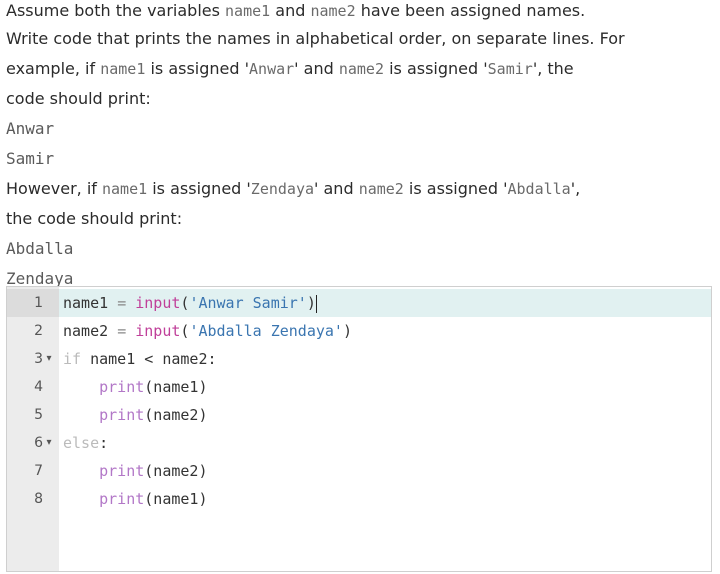 The width and height of the screenshot is (720, 574). I want to click on punctuation: :, so click(104, 443).